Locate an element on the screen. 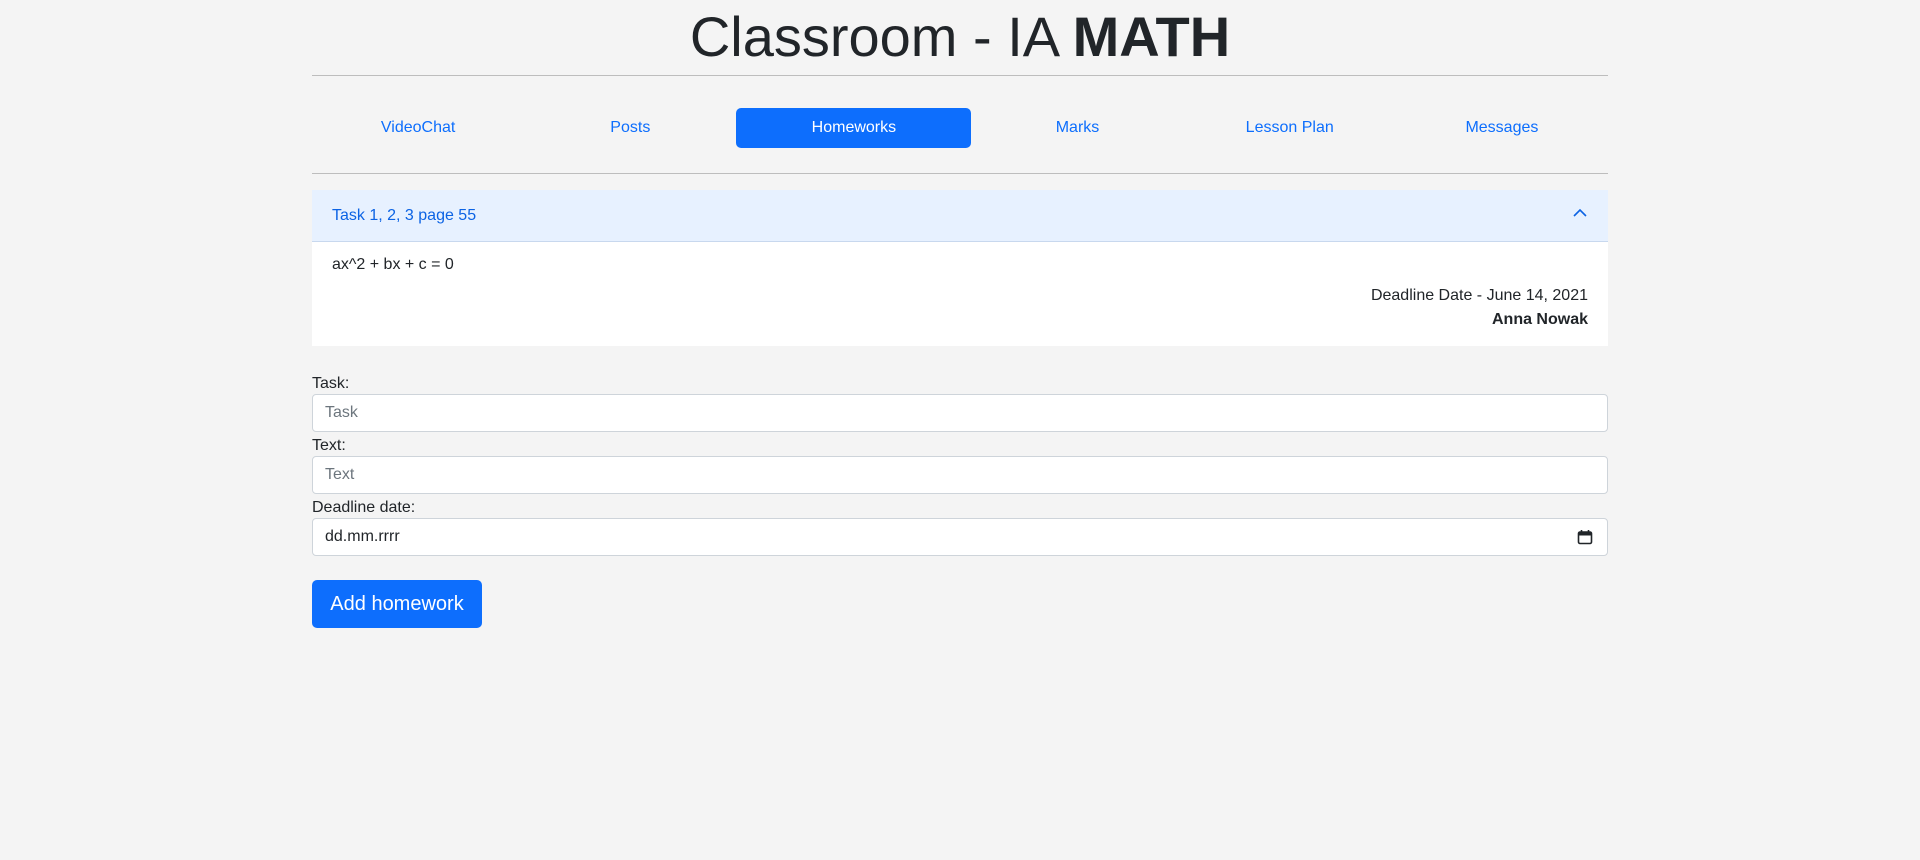  title-bold: MATH is located at coordinates (1151, 36).